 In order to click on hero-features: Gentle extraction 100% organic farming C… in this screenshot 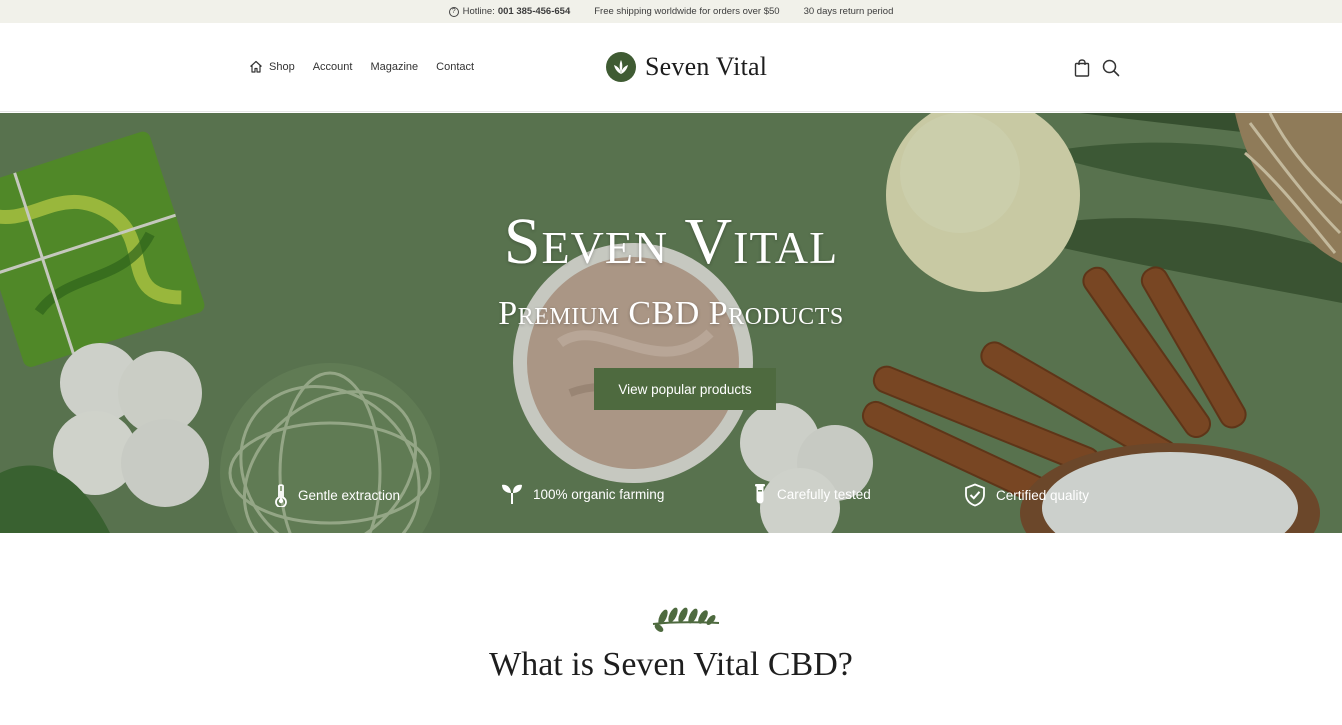, I will do `click(671, 498)`.